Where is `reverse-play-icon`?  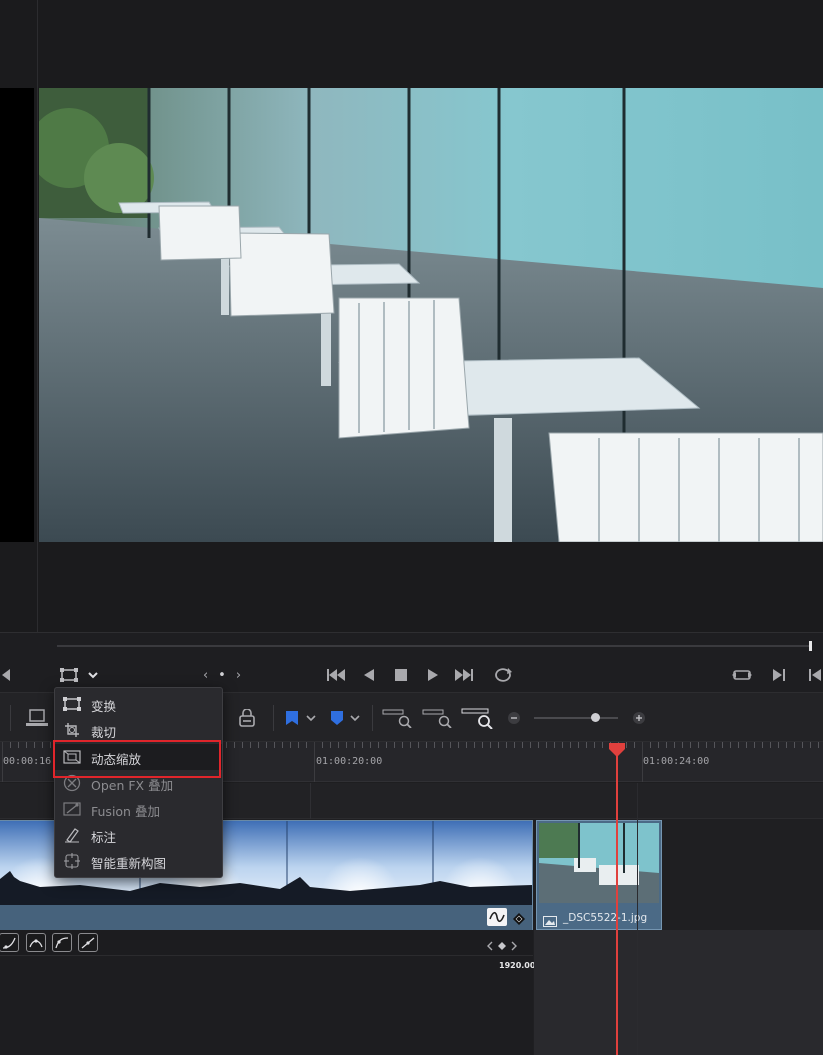 reverse-play-icon is located at coordinates (369, 675).